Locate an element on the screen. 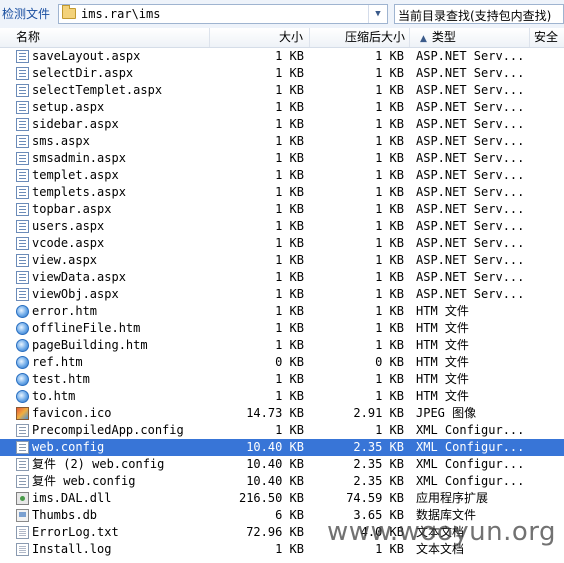  file-size: 0 KB is located at coordinates (289, 362).